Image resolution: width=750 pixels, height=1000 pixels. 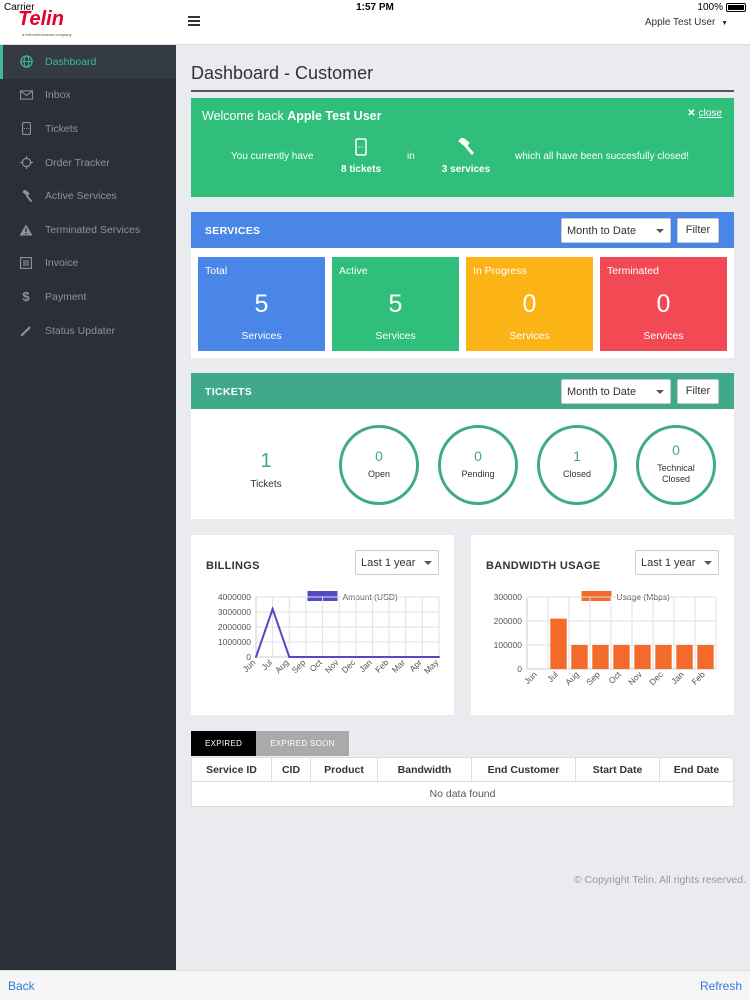 What do you see at coordinates (704, 113) in the screenshot?
I see `close-button: ✕ close` at bounding box center [704, 113].